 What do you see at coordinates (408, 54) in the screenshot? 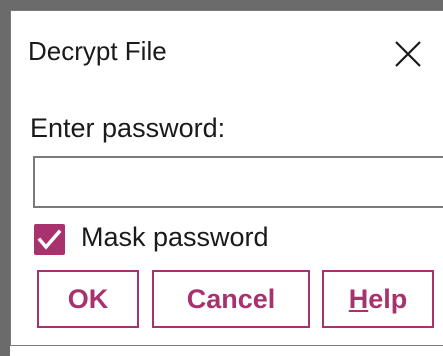
I see `close-icon` at bounding box center [408, 54].